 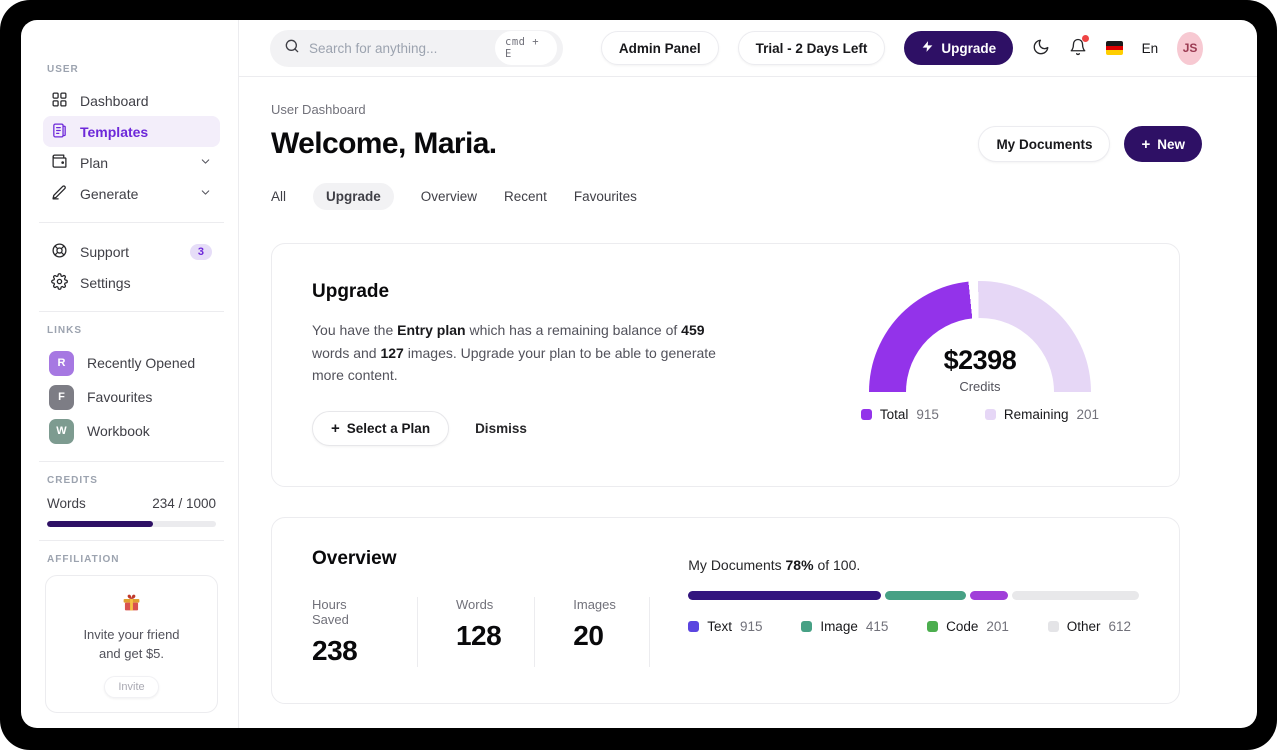 What do you see at coordinates (501, 428) in the screenshot?
I see `dismiss-button: Dismiss` at bounding box center [501, 428].